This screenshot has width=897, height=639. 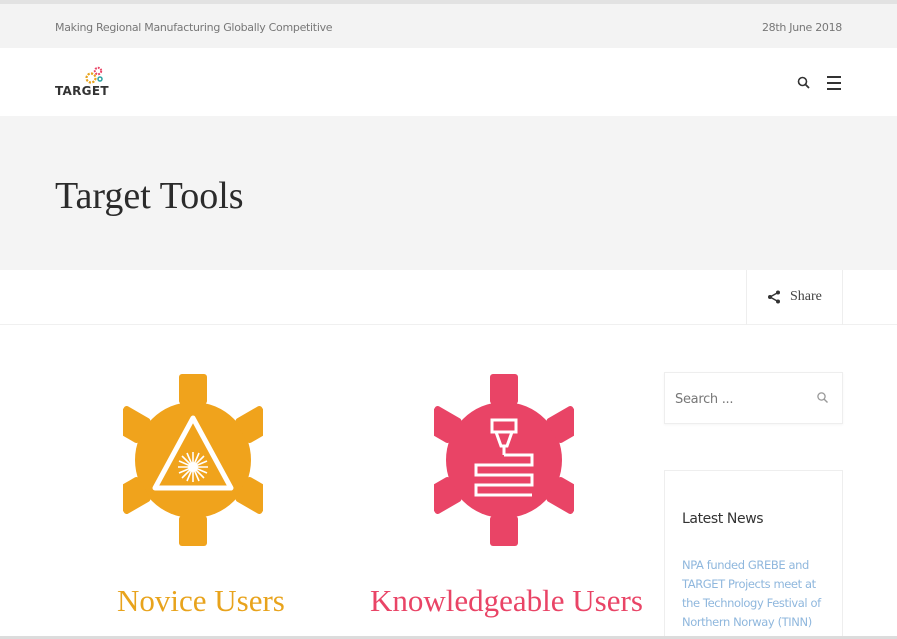 What do you see at coordinates (82, 91) in the screenshot?
I see `logo-text: TARGET` at bounding box center [82, 91].